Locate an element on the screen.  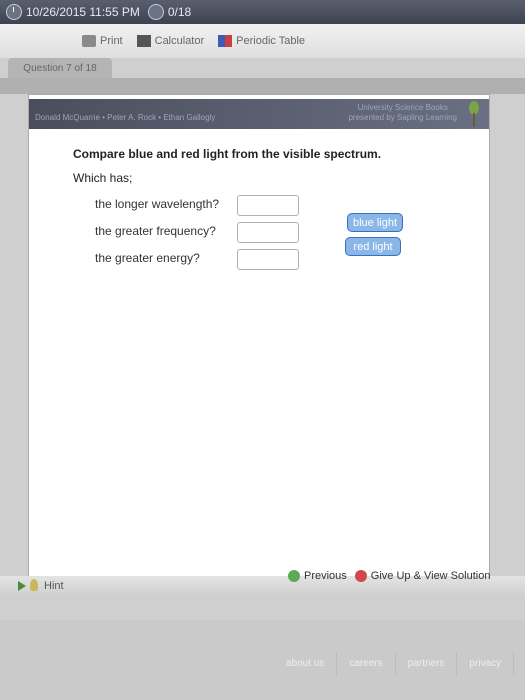
footer-careers: careers is located at coordinates (366, 663).